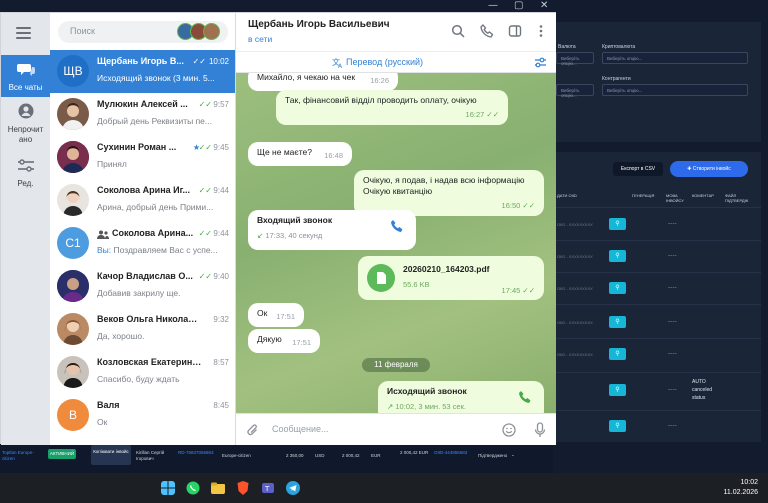 The image size is (768, 503). I want to click on avatar: ЩВ, so click(73, 71).